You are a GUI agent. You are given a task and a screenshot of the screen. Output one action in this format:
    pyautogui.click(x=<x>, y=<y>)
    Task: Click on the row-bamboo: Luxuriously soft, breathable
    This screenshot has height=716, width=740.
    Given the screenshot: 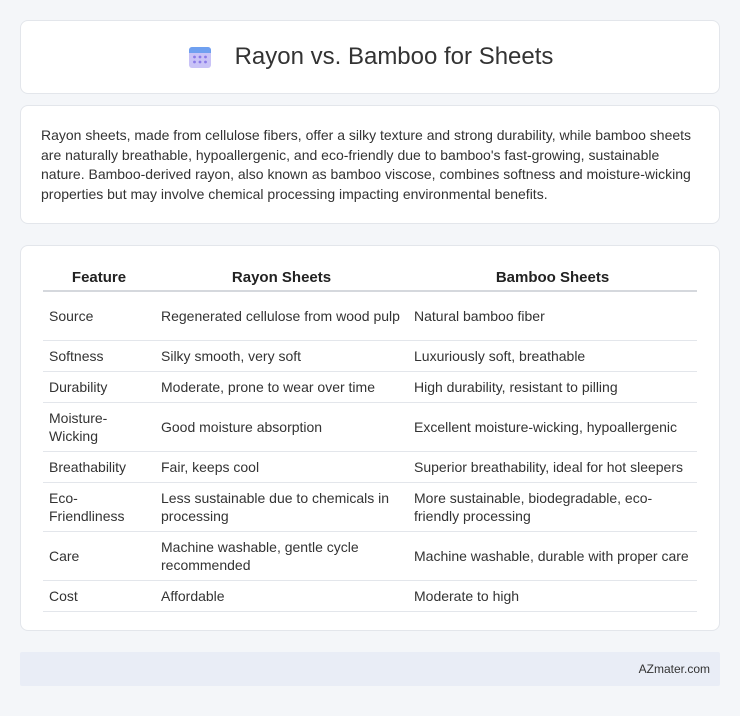 What is the action you would take?
    pyautogui.click(x=552, y=356)
    